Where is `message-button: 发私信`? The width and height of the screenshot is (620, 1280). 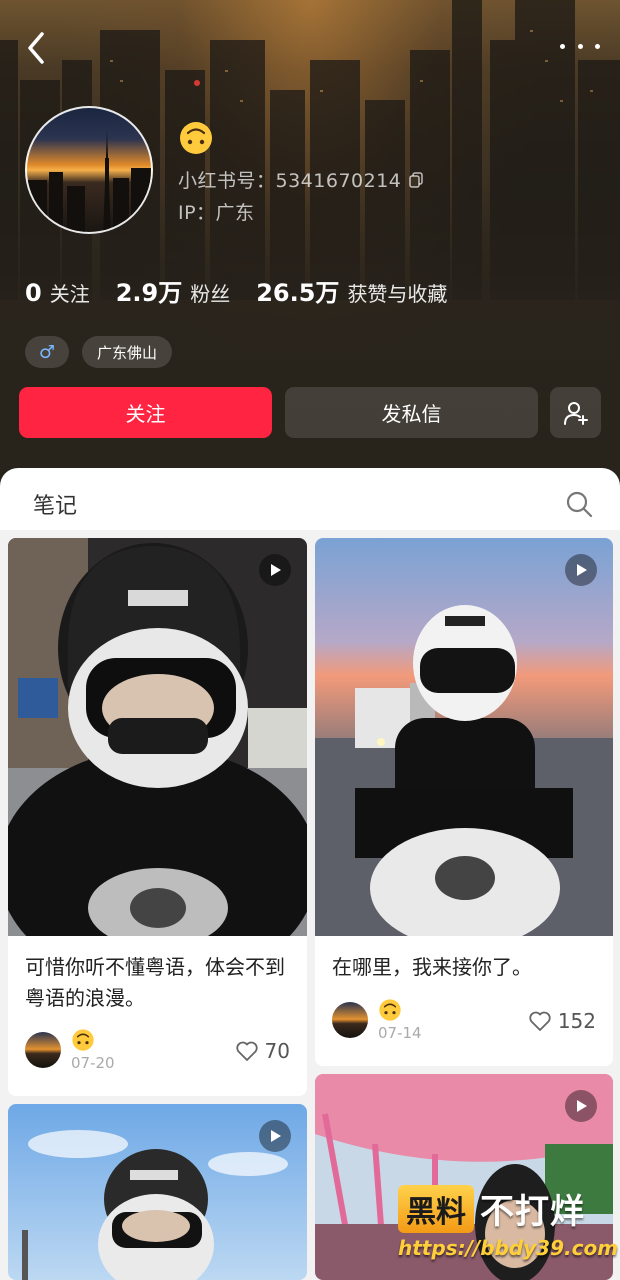
message-button: 发私信 is located at coordinates (411, 412).